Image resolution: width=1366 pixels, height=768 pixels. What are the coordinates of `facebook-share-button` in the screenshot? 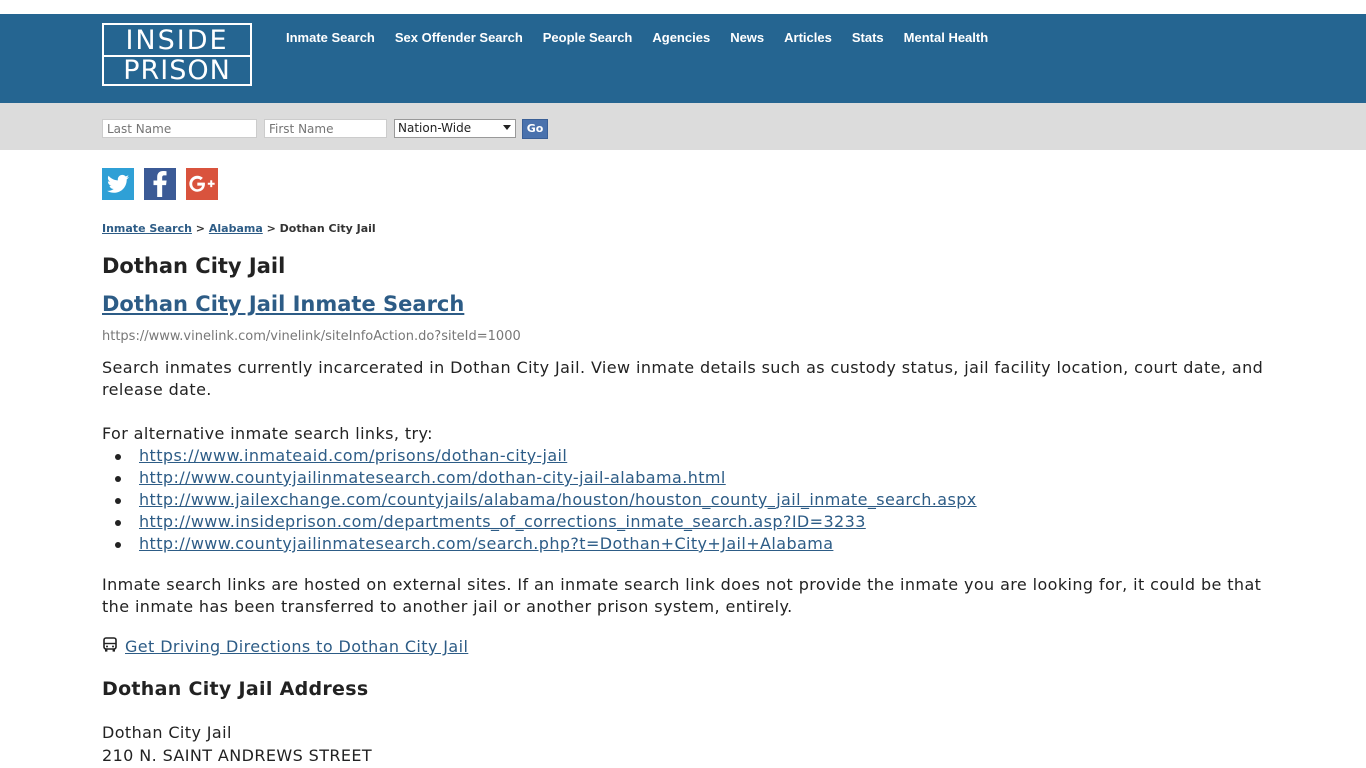 It's located at (160, 184).